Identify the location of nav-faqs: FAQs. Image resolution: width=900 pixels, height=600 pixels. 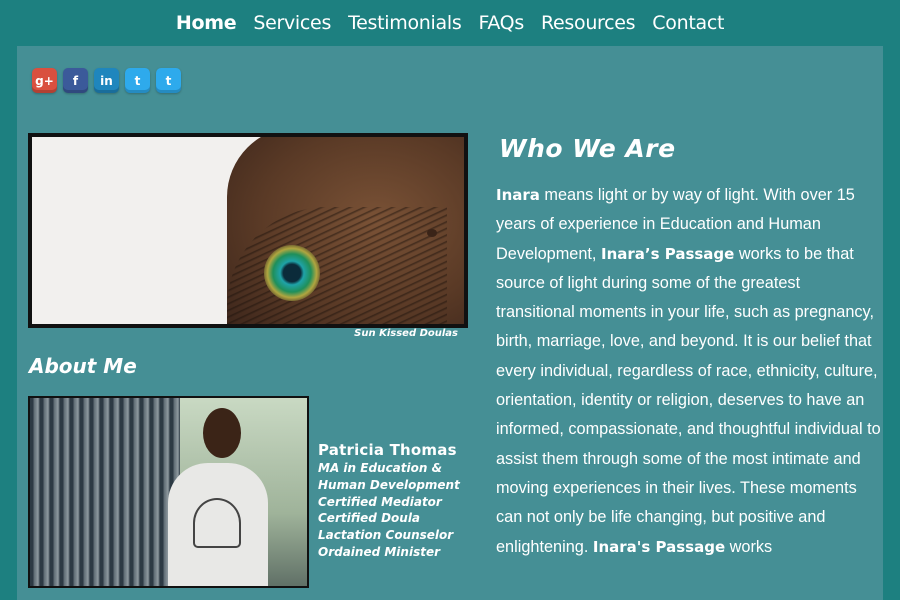
(501, 23).